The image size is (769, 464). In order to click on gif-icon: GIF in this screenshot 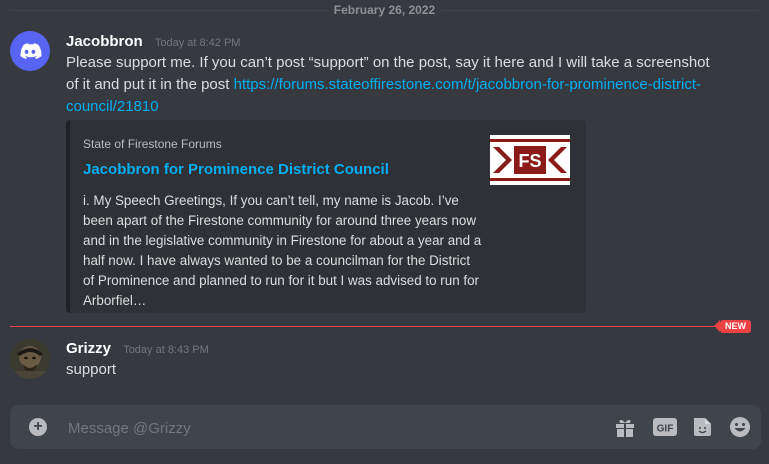, I will do `click(665, 427)`.